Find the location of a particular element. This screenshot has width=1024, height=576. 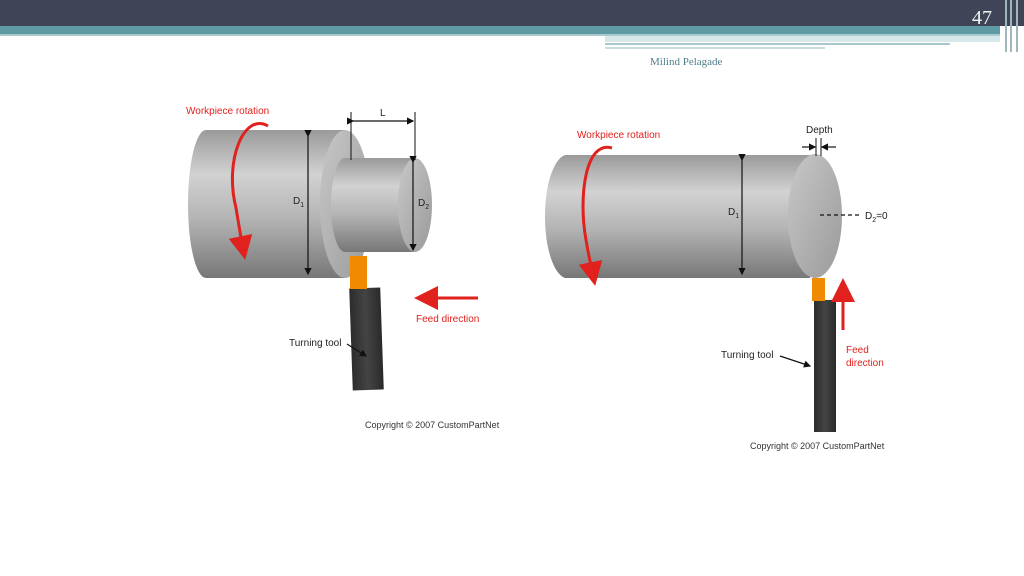

workpiece-end-face is located at coordinates (815, 216).